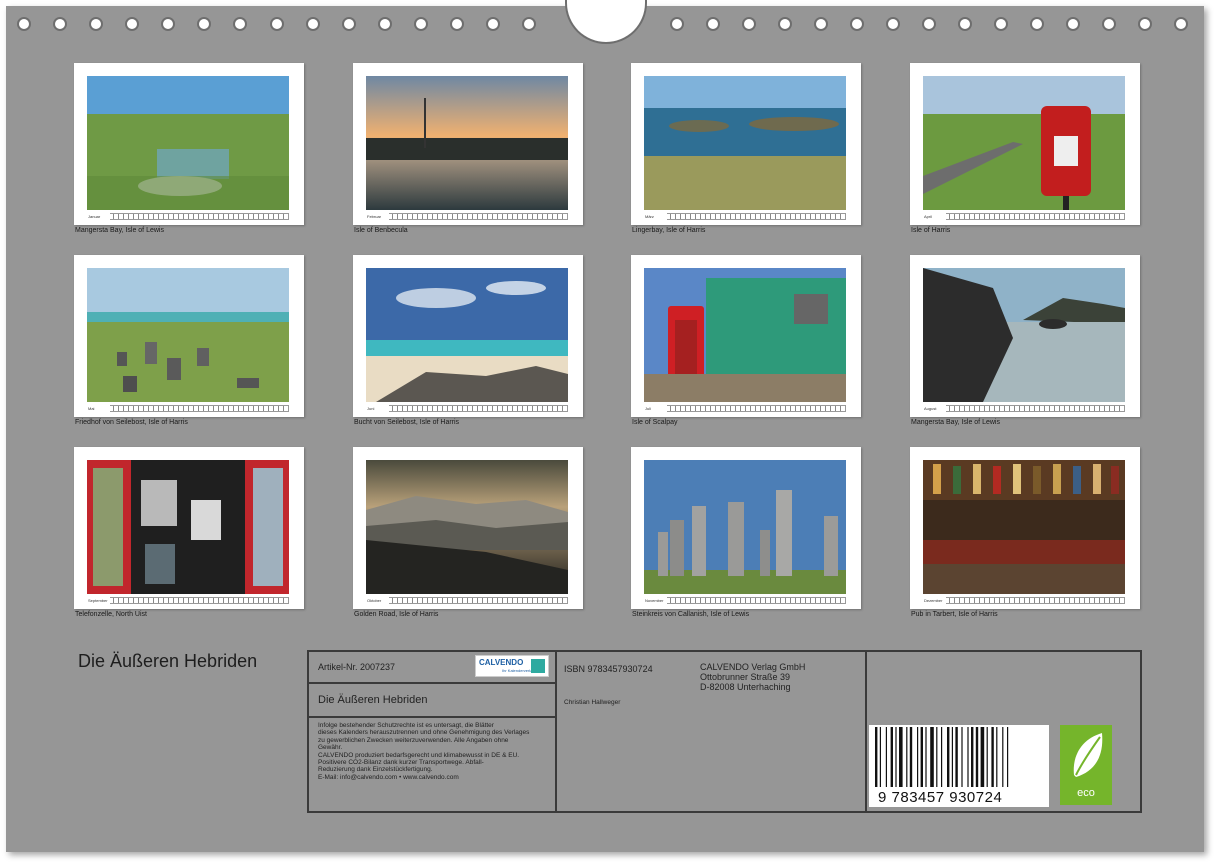  I want to click on photo-december, so click(1024, 527).